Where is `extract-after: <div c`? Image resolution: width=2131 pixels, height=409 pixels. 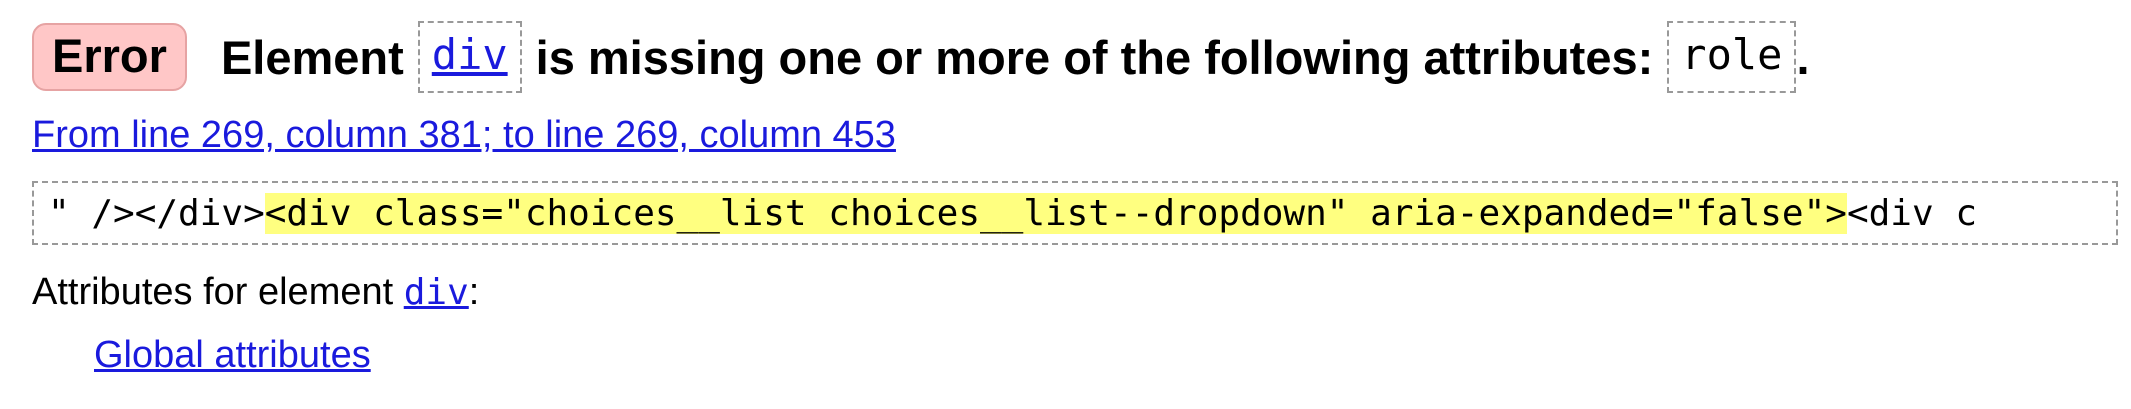
extract-after: <div c is located at coordinates (1911, 213).